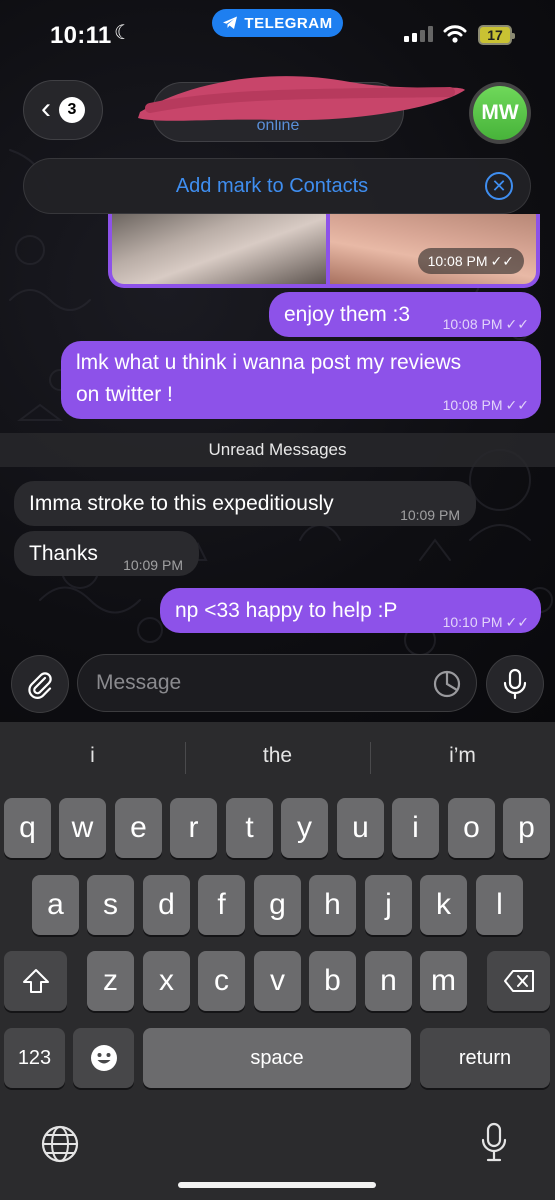 The width and height of the screenshot is (555, 1200). What do you see at coordinates (221, 981) in the screenshot?
I see `key: c` at bounding box center [221, 981].